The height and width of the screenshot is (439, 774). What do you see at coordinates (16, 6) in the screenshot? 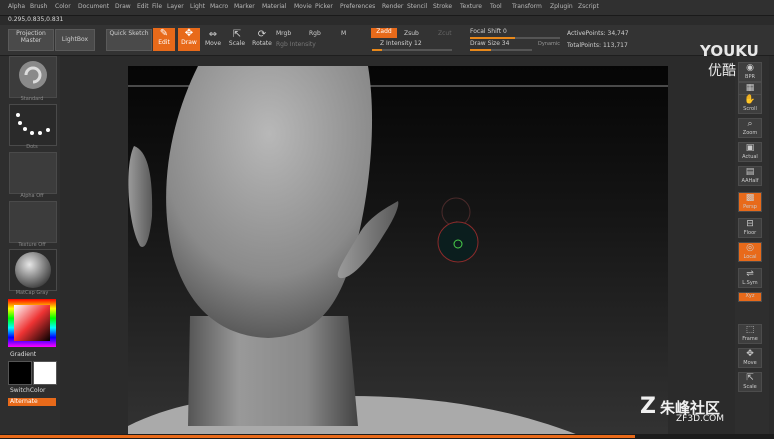
I see `menu-item-alpha: Alpha` at bounding box center [16, 6].